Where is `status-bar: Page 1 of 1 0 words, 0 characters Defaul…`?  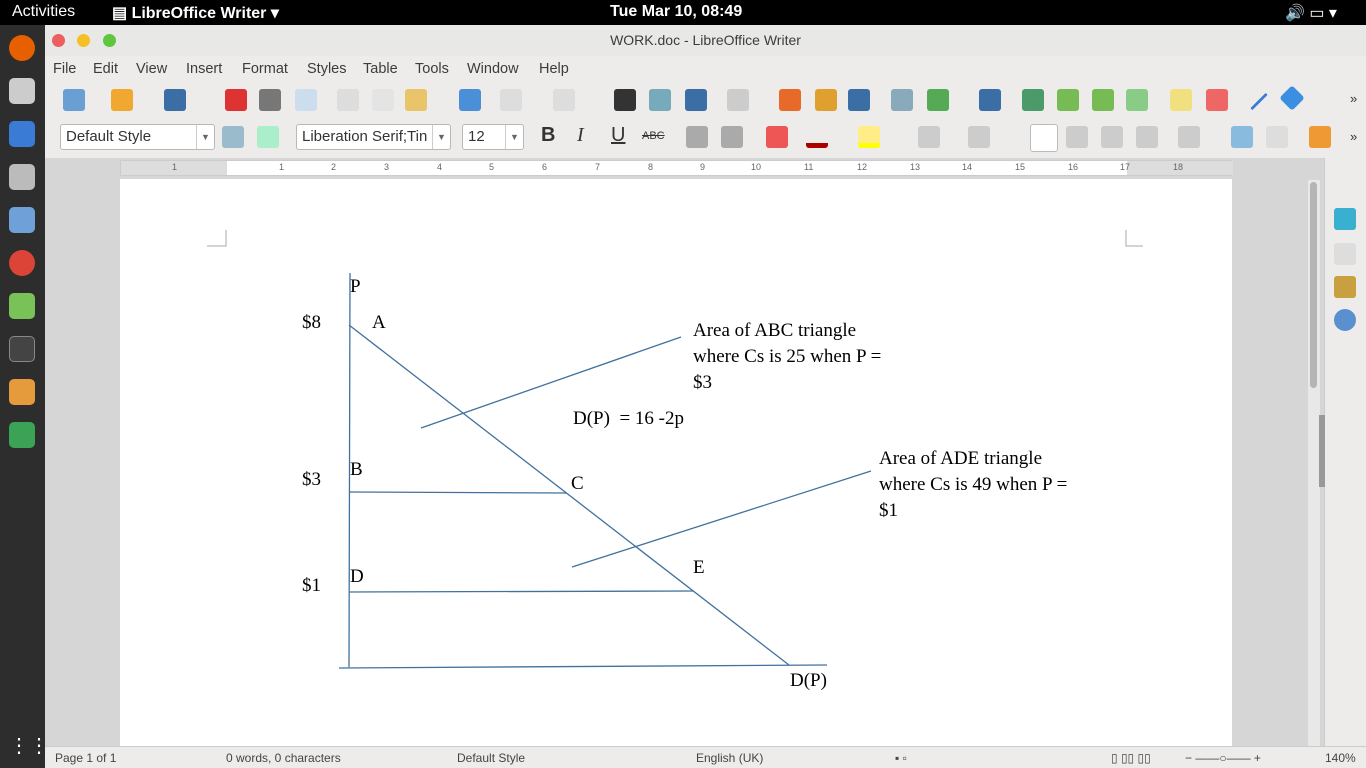
status-bar: Page 1 of 1 0 words, 0 characters Defaul… is located at coordinates (705, 757).